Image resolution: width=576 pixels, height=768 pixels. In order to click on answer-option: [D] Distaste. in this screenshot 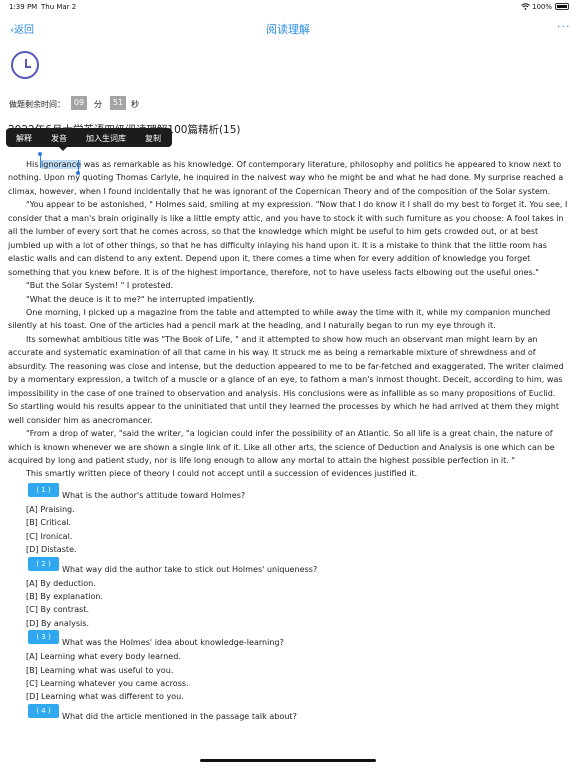, I will do `click(296, 549)`.